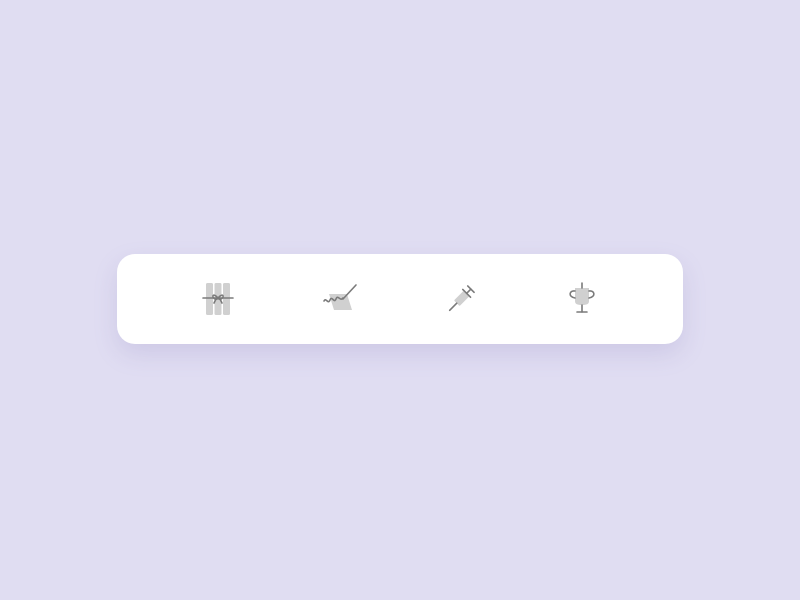 This screenshot has height=600, width=800. I want to click on syringe-icon, so click(461, 298).